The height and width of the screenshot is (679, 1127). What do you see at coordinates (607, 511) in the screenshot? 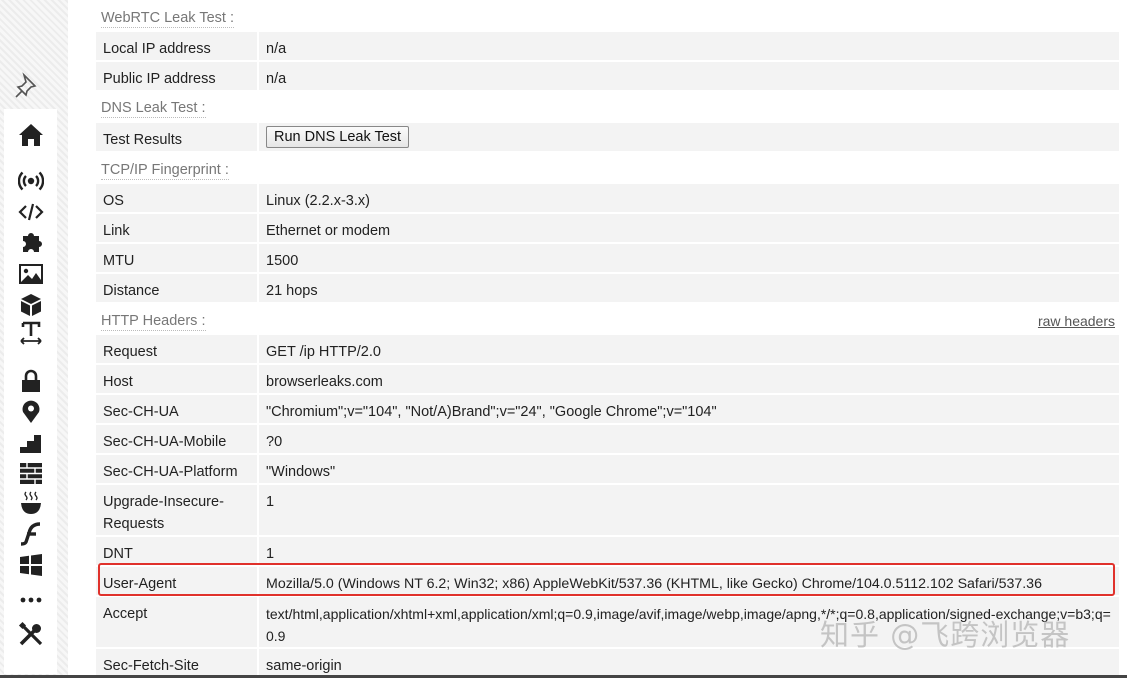
I see `table-row: Upgrade-Insecure-Requests 1` at bounding box center [607, 511].